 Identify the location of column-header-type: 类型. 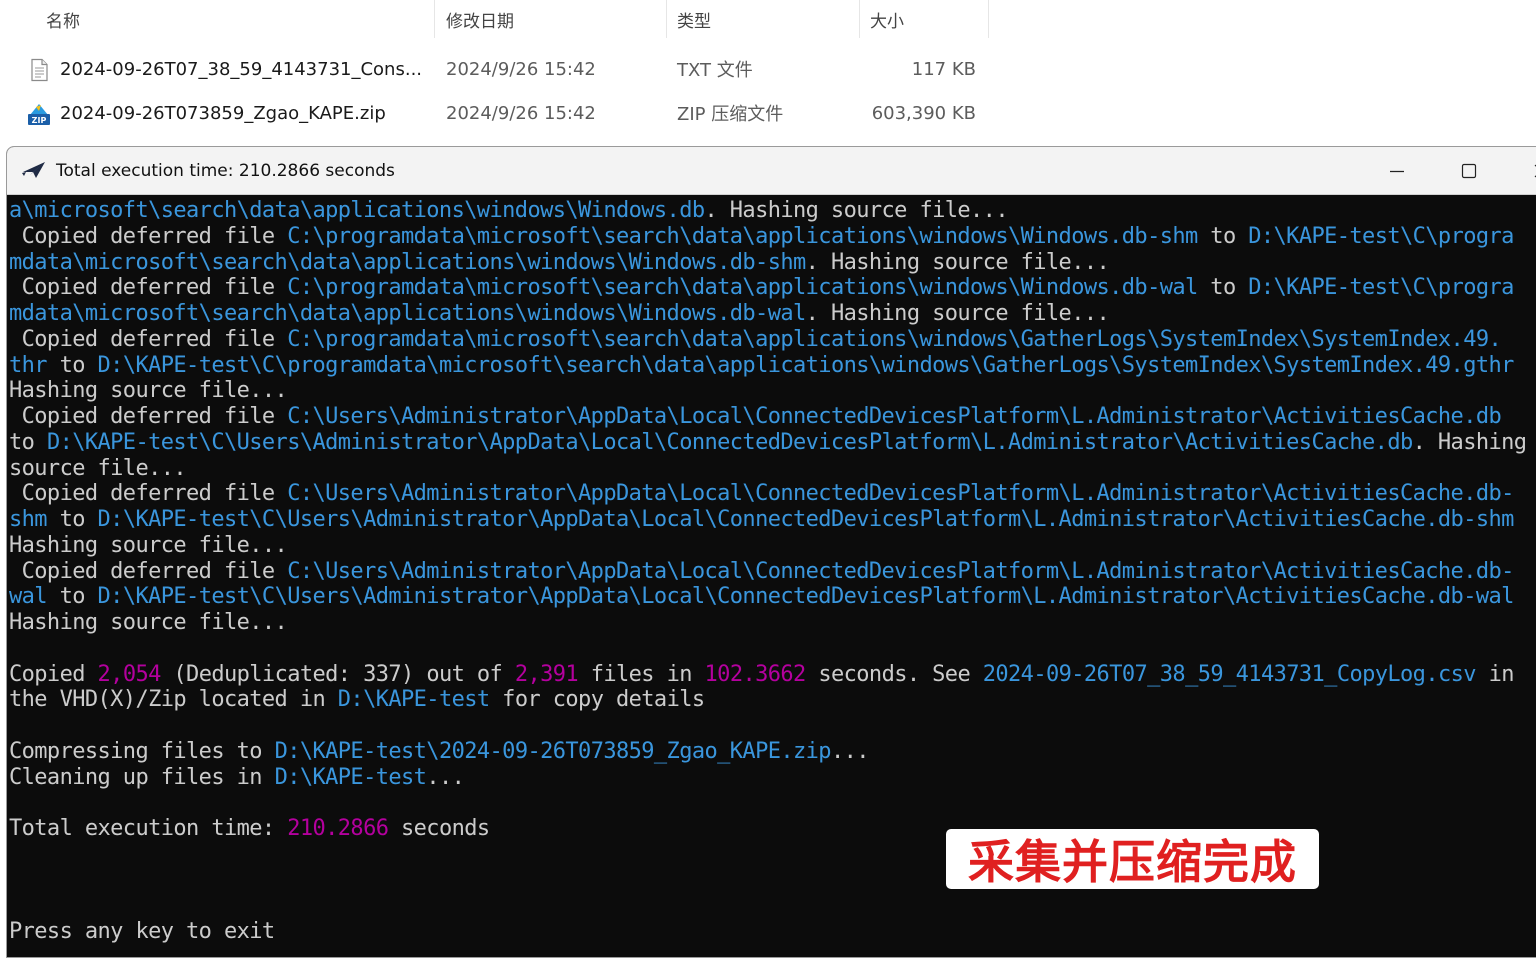
(694, 19).